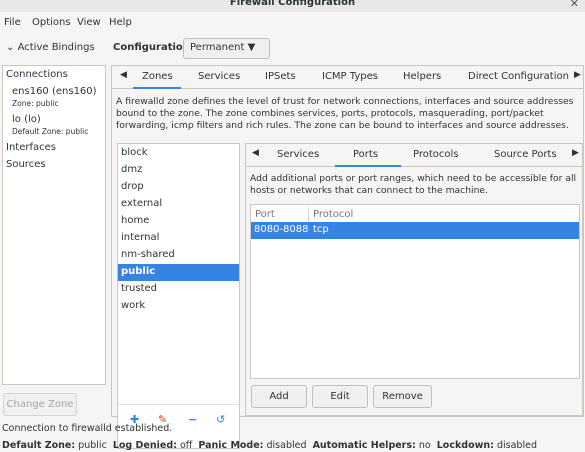 The image size is (585, 452). What do you see at coordinates (123, 75) in the screenshot?
I see `tab-scroll-left-icon: ◀` at bounding box center [123, 75].